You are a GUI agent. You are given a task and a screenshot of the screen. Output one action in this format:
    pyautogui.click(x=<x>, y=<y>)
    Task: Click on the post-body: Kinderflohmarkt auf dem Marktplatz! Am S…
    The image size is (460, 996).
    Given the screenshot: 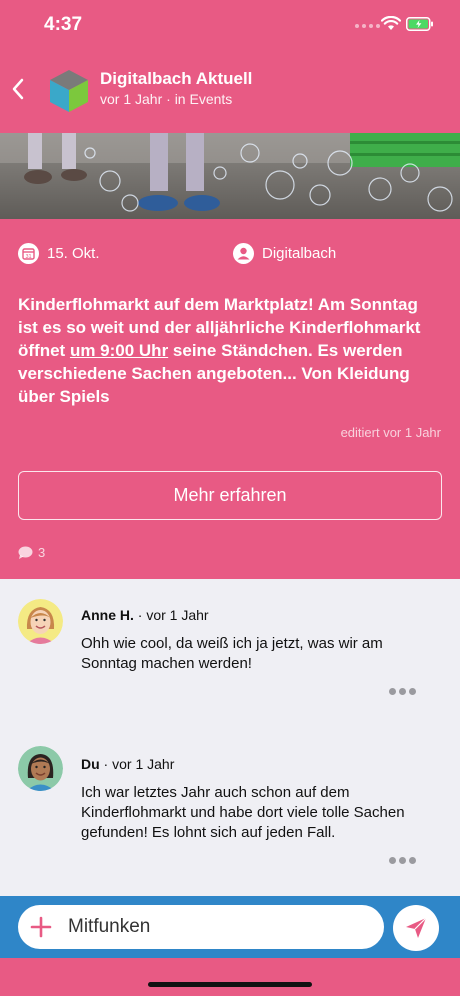 What is the action you would take?
    pyautogui.click(x=228, y=350)
    